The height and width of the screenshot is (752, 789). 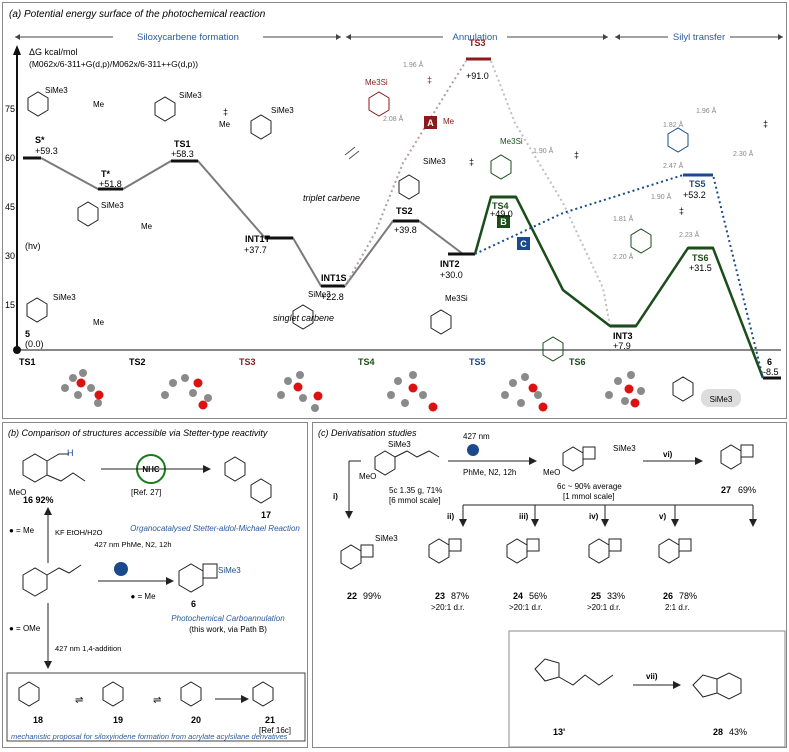 I want to click on cpd25-dr: >20:1 d.r., so click(x=604, y=607).